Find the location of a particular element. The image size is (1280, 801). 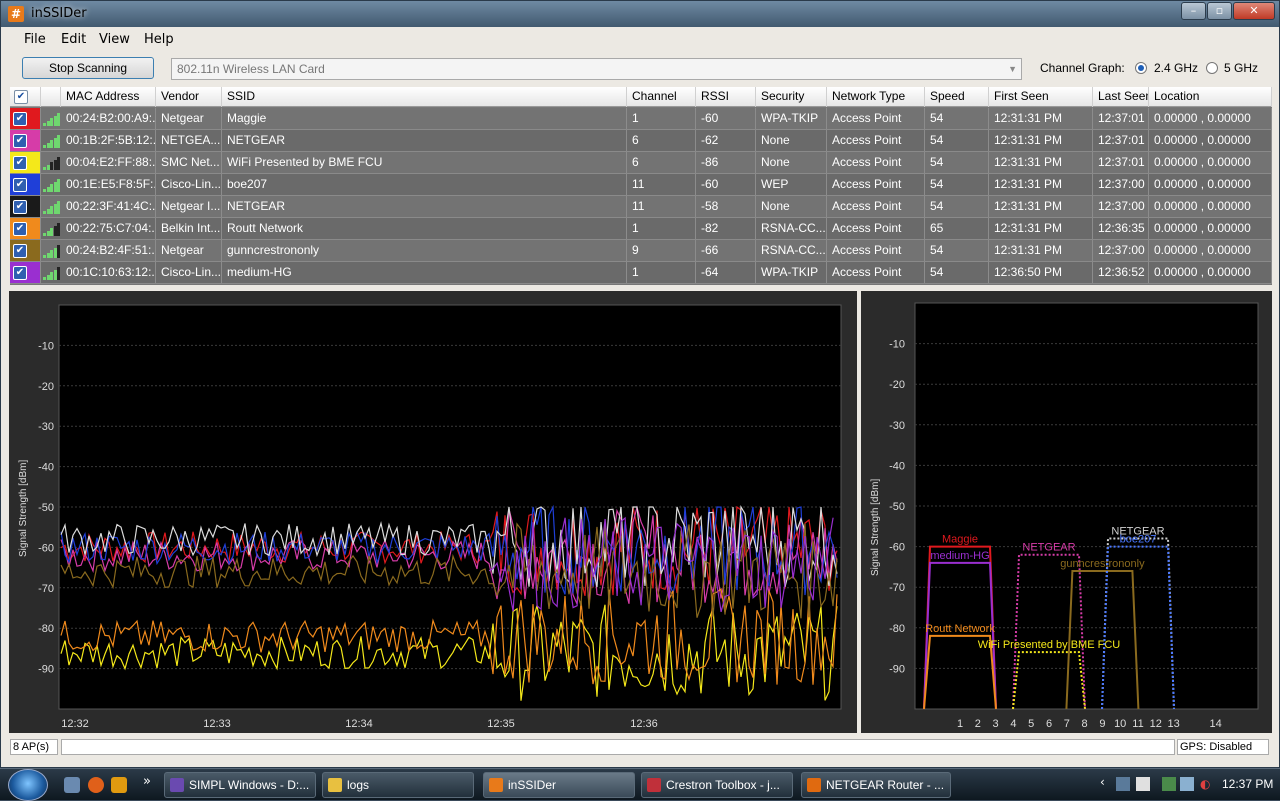

band-5-label: 5 GHz is located at coordinates (1241, 68).